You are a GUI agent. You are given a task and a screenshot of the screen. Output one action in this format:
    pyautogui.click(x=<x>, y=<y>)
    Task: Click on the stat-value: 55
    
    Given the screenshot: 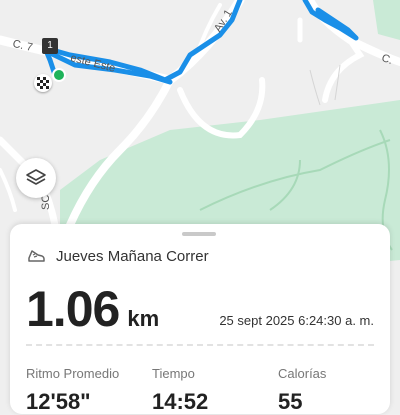 What is the action you would take?
    pyautogui.click(x=290, y=401)
    